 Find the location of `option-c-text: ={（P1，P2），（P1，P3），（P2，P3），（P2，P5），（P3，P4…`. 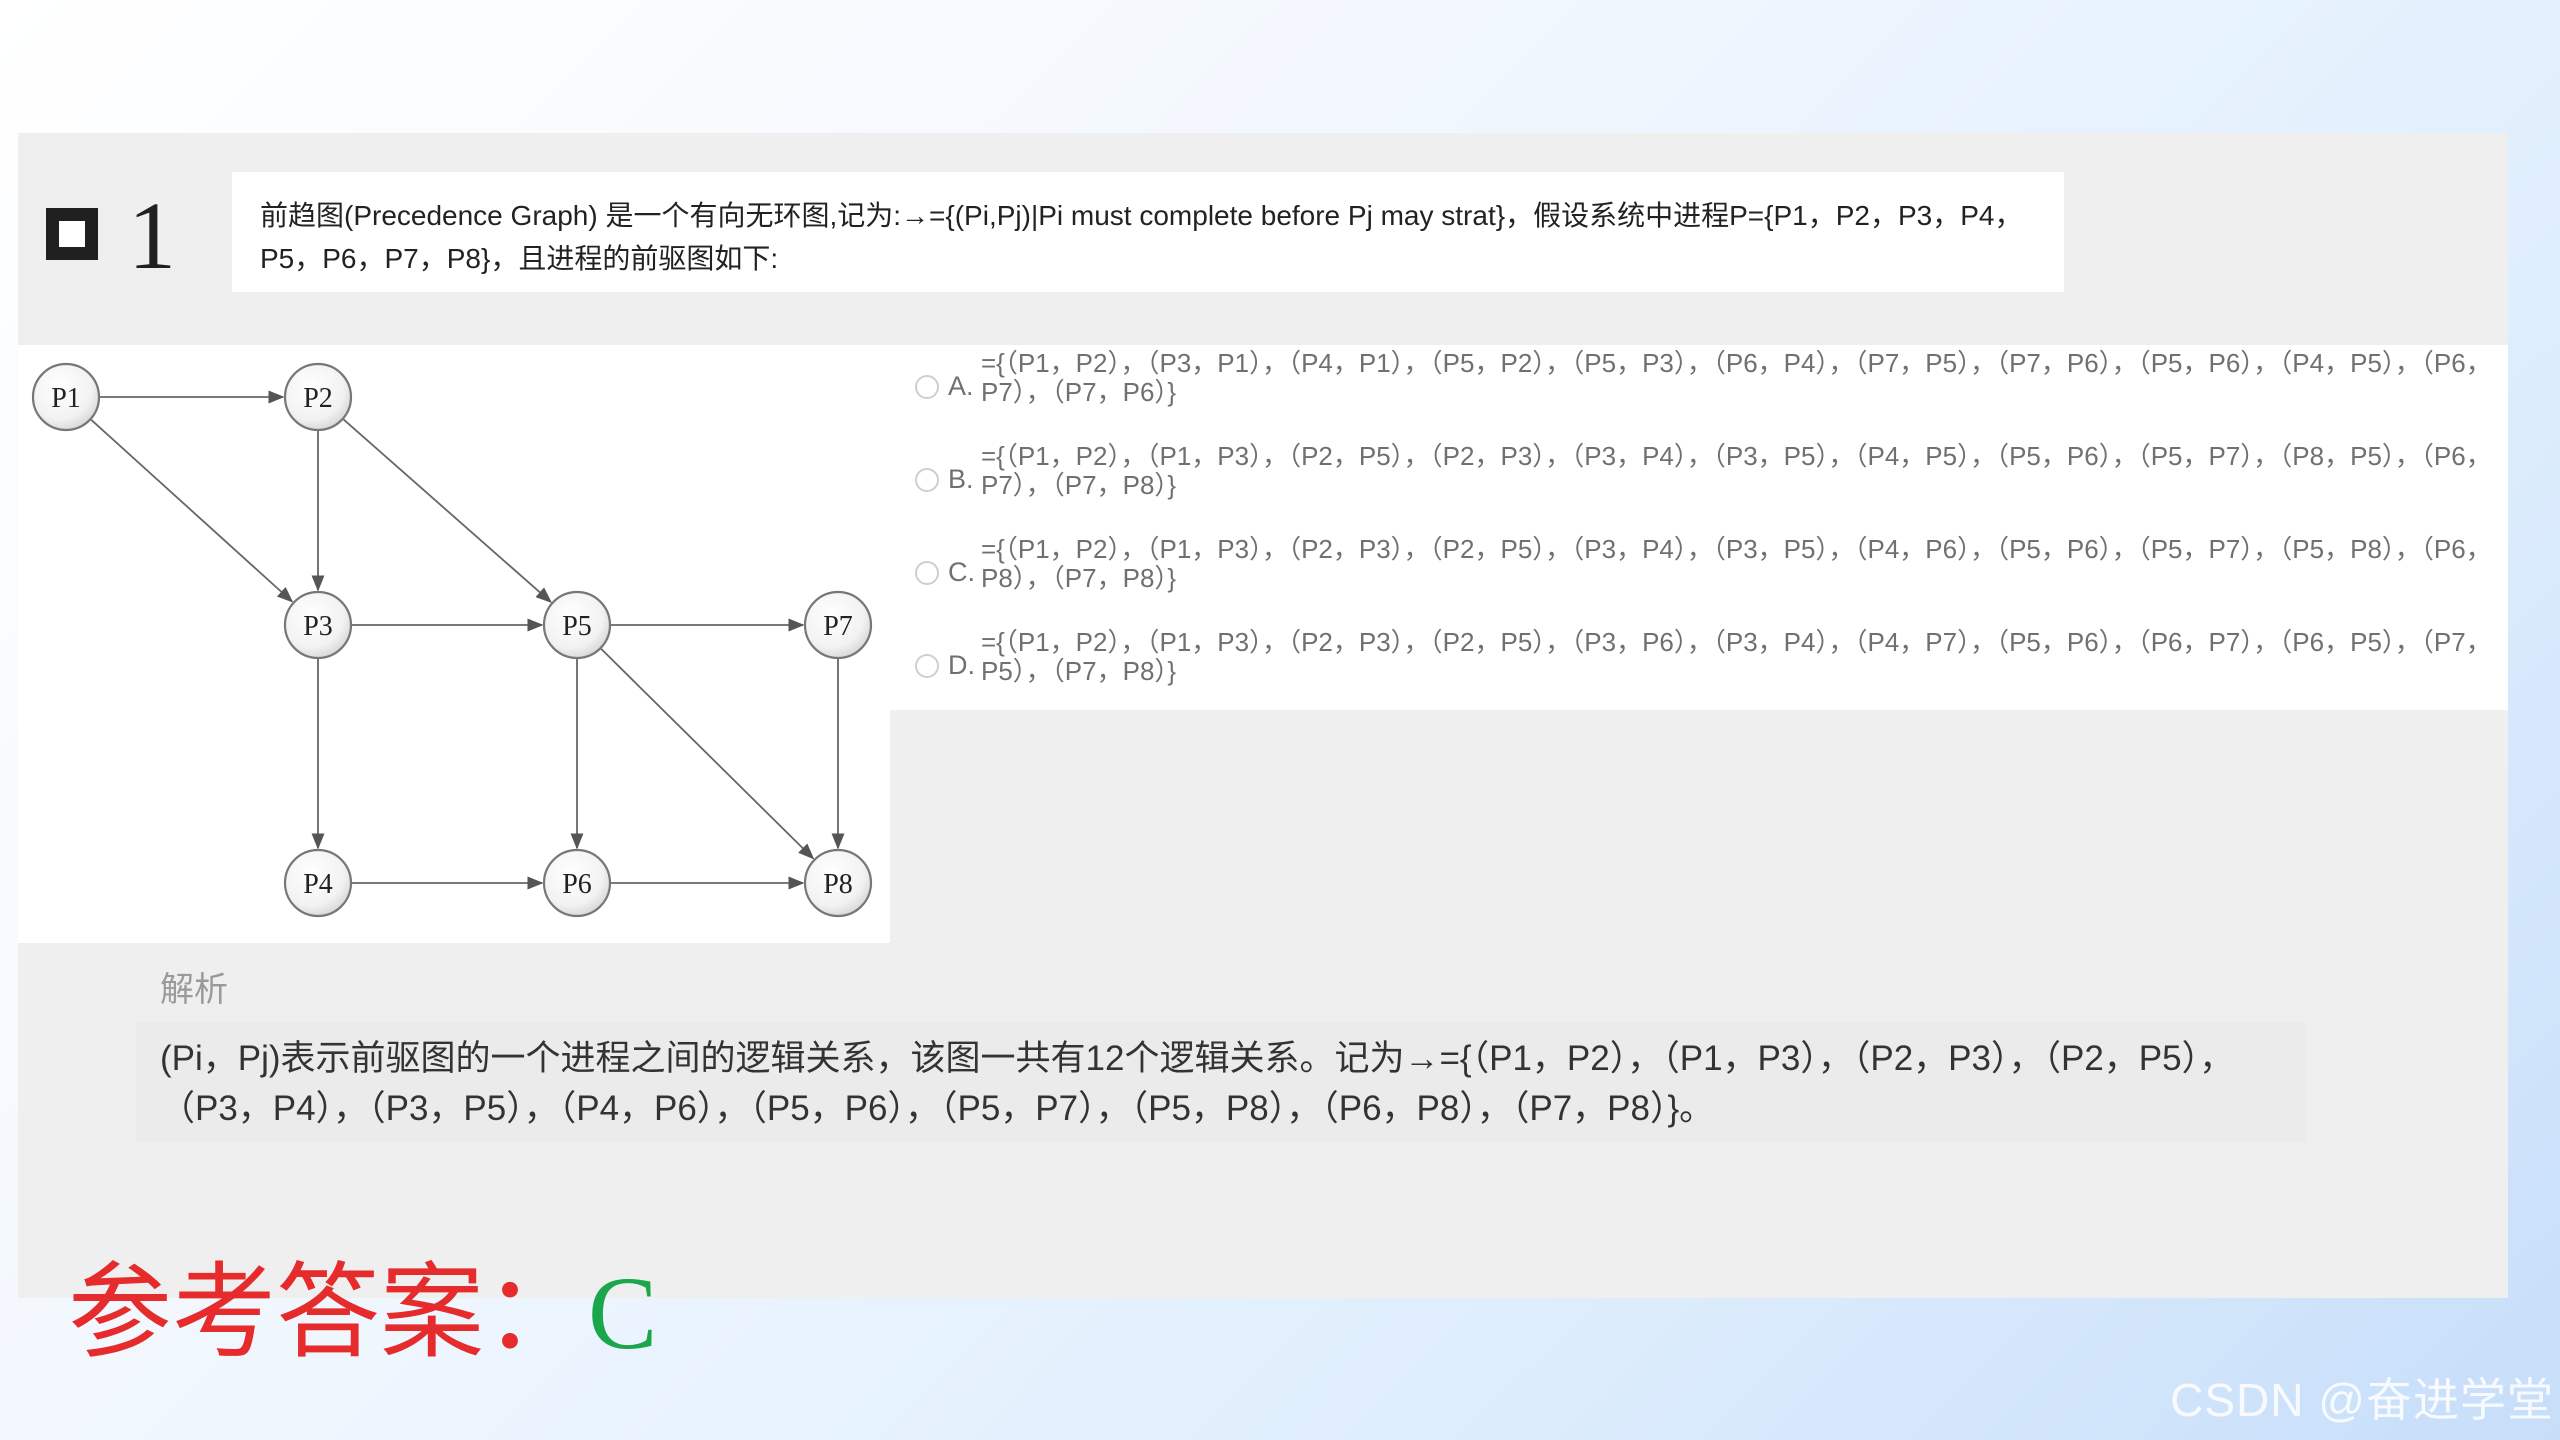

option-c-text: ={（P1，P2），（P1，P3），（P2，P3），（P2，P5），（P3，P4… is located at coordinates (1736, 563).